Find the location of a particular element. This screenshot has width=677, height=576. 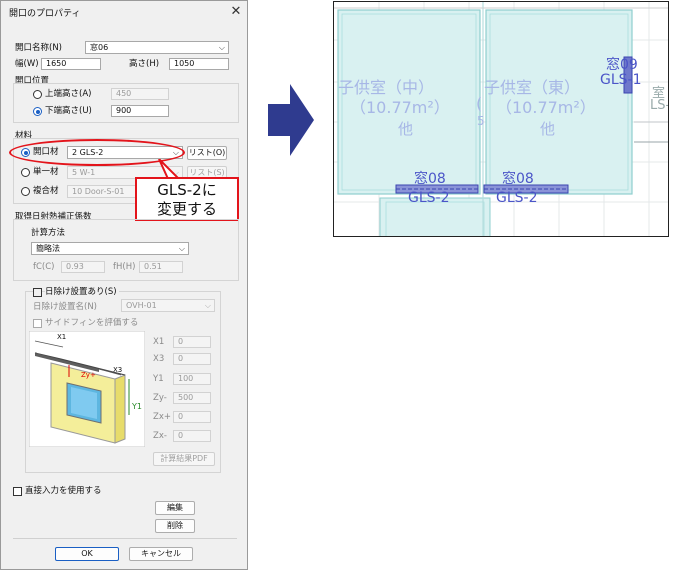

param-x1-label: X1 is located at coordinates (159, 342).